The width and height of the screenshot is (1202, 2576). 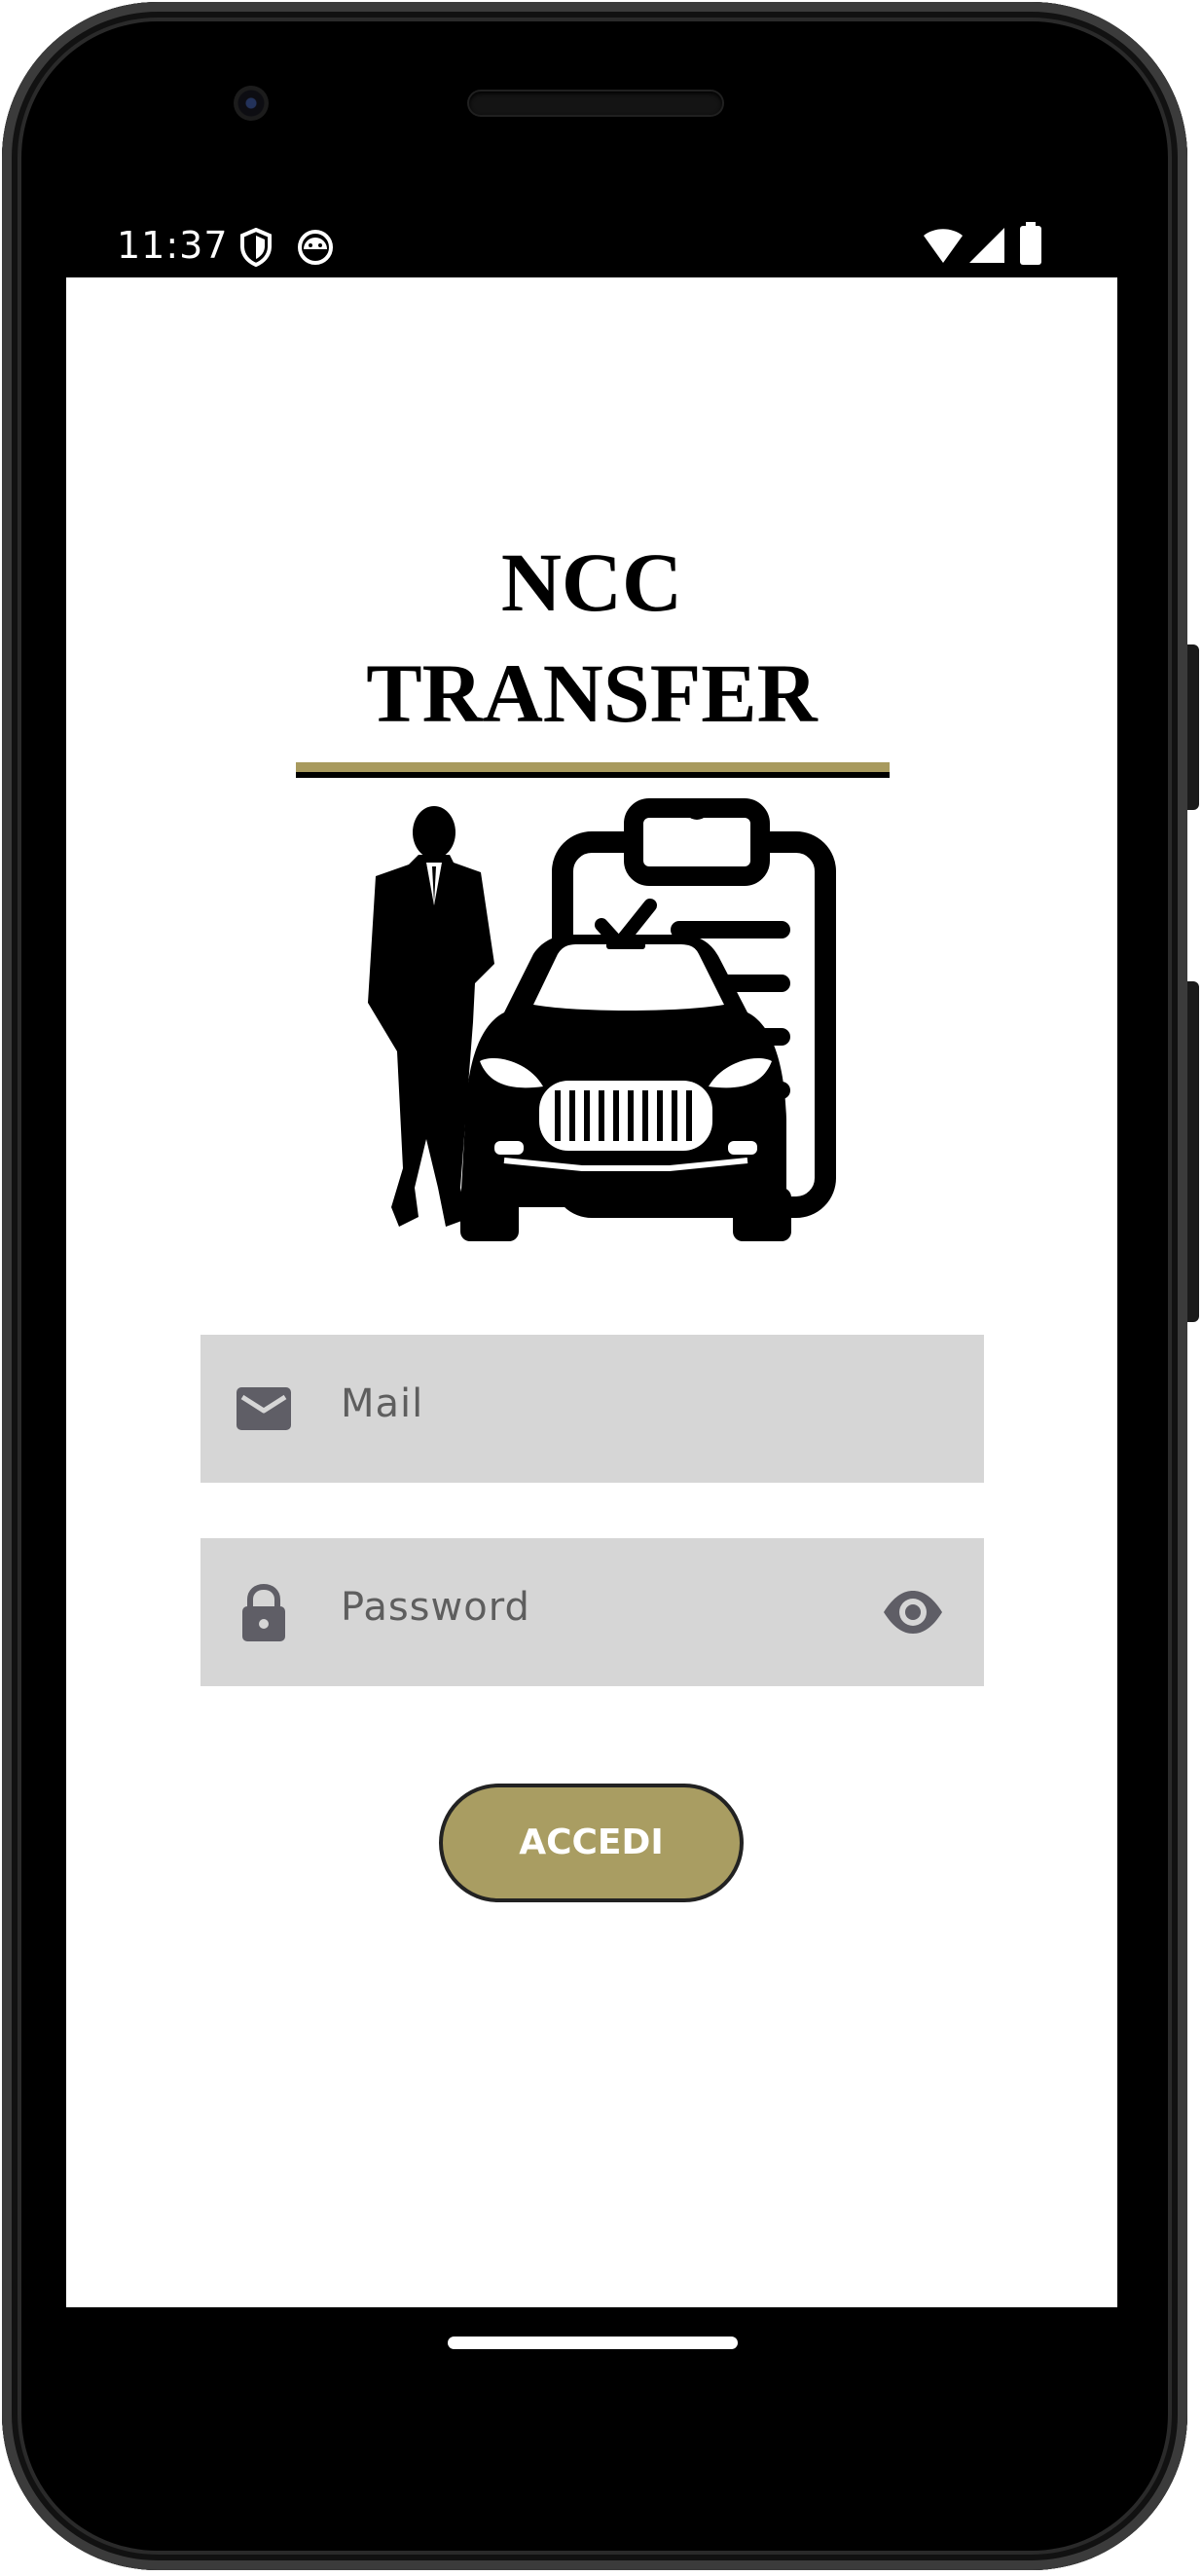 What do you see at coordinates (263, 1612) in the screenshot?
I see `lock-icon` at bounding box center [263, 1612].